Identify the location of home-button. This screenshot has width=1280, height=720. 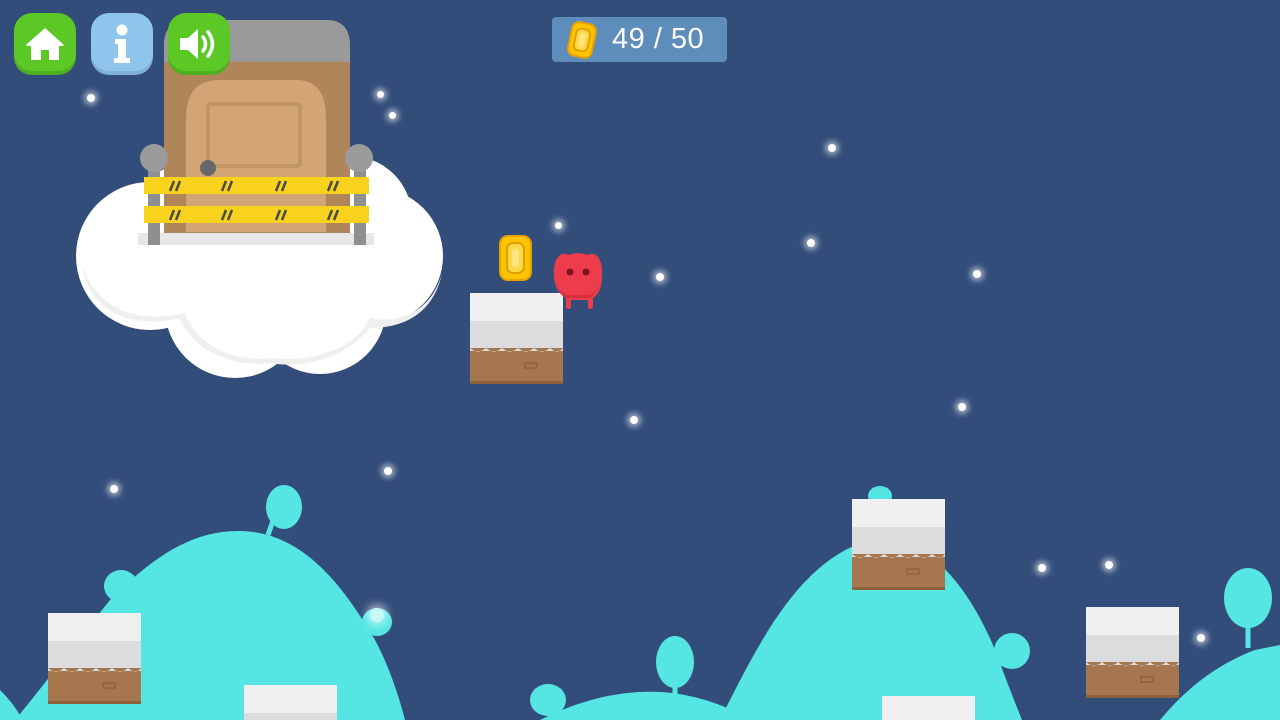
(45, 44).